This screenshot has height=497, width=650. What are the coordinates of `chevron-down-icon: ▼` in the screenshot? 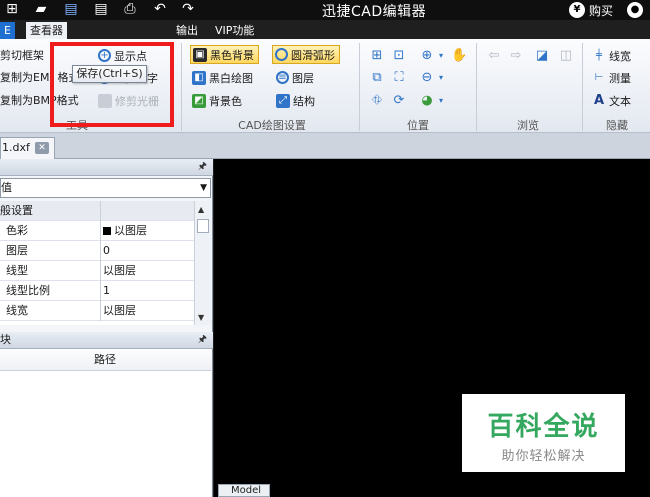 It's located at (203, 188).